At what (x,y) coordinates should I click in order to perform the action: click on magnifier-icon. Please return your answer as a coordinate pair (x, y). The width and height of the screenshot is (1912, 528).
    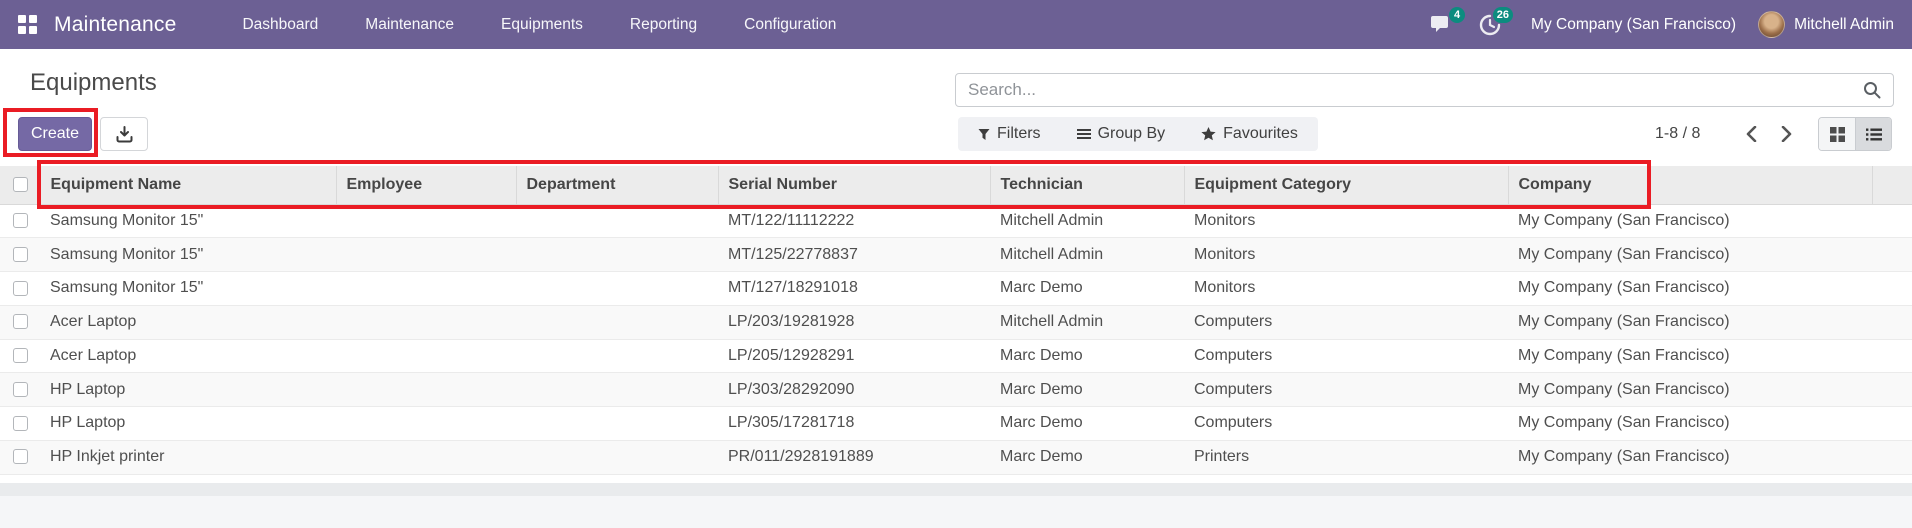
    Looking at the image, I should click on (1872, 90).